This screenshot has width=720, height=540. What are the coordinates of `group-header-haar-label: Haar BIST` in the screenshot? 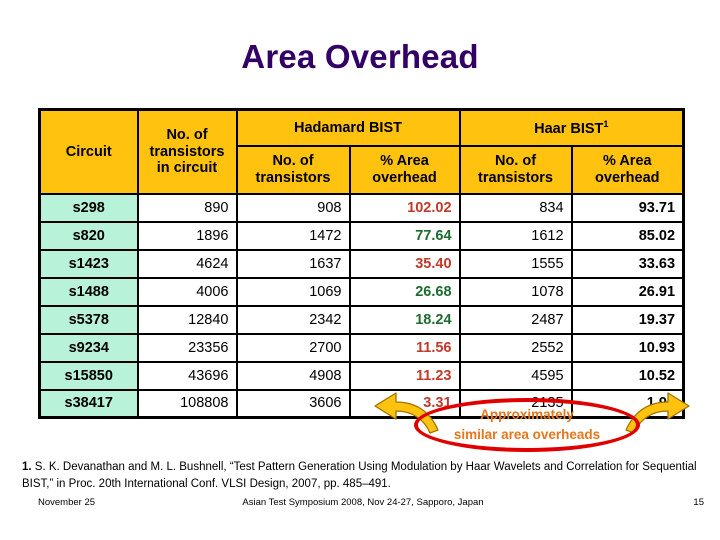 It's located at (569, 128).